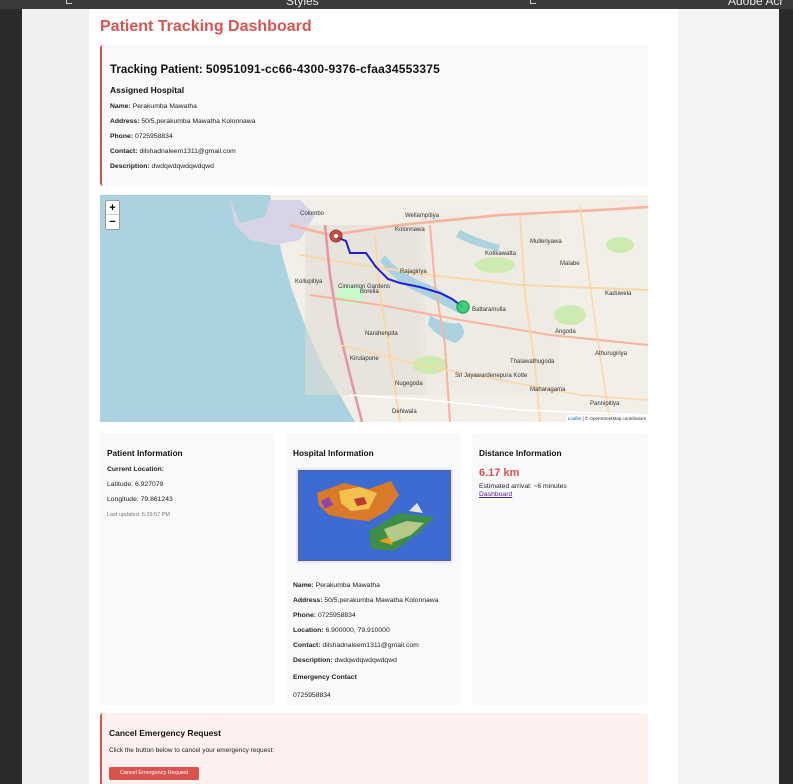 The width and height of the screenshot is (793, 784). Describe the element at coordinates (614, 418) in the screenshot. I see `osm-attribution: | © OpenStreetMap contributors` at that location.